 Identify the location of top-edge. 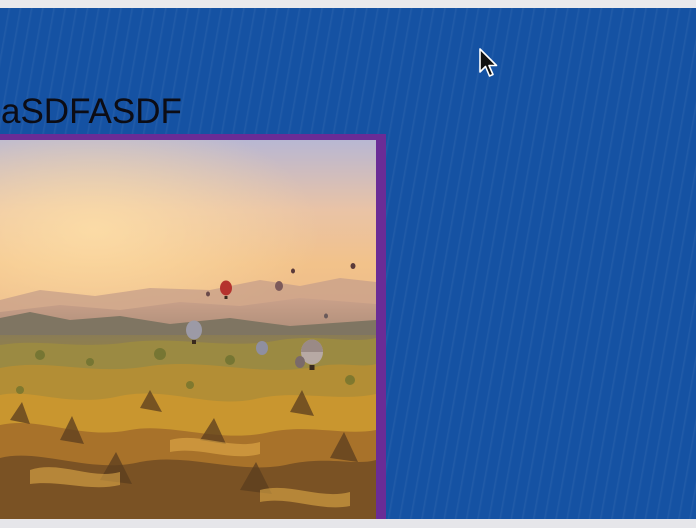
(348, 4).